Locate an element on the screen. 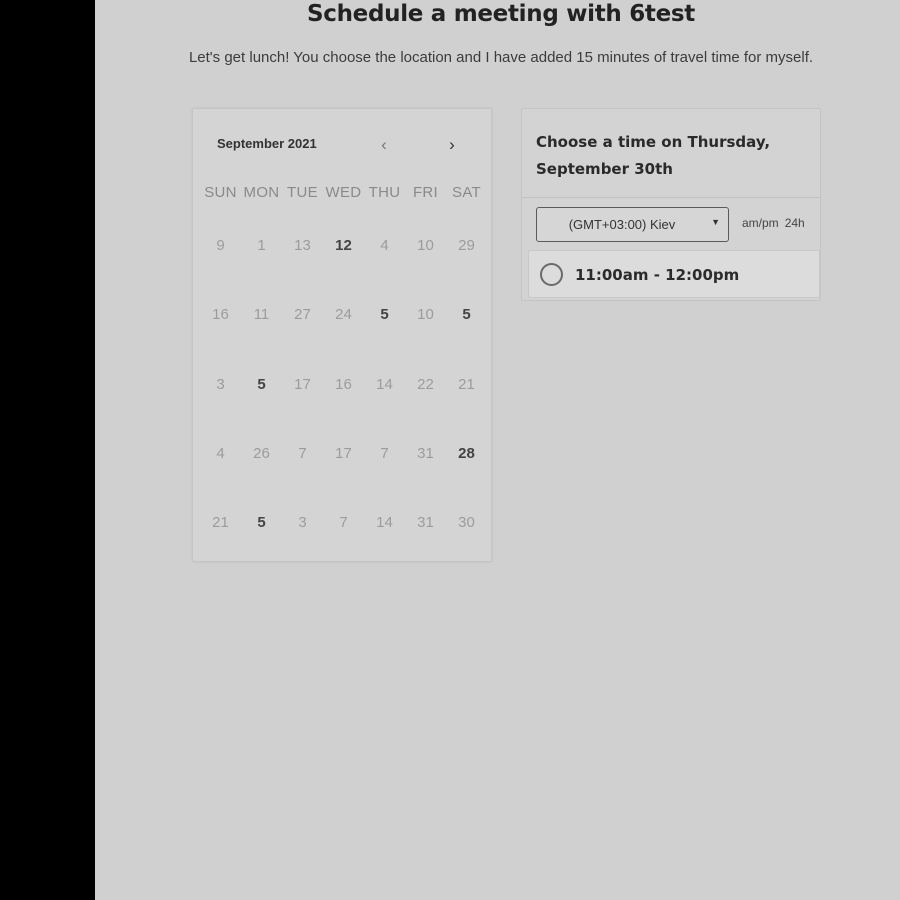 This screenshot has width=900, height=900. time-slot: 11:00am - 12:00pm is located at coordinates (674, 274).